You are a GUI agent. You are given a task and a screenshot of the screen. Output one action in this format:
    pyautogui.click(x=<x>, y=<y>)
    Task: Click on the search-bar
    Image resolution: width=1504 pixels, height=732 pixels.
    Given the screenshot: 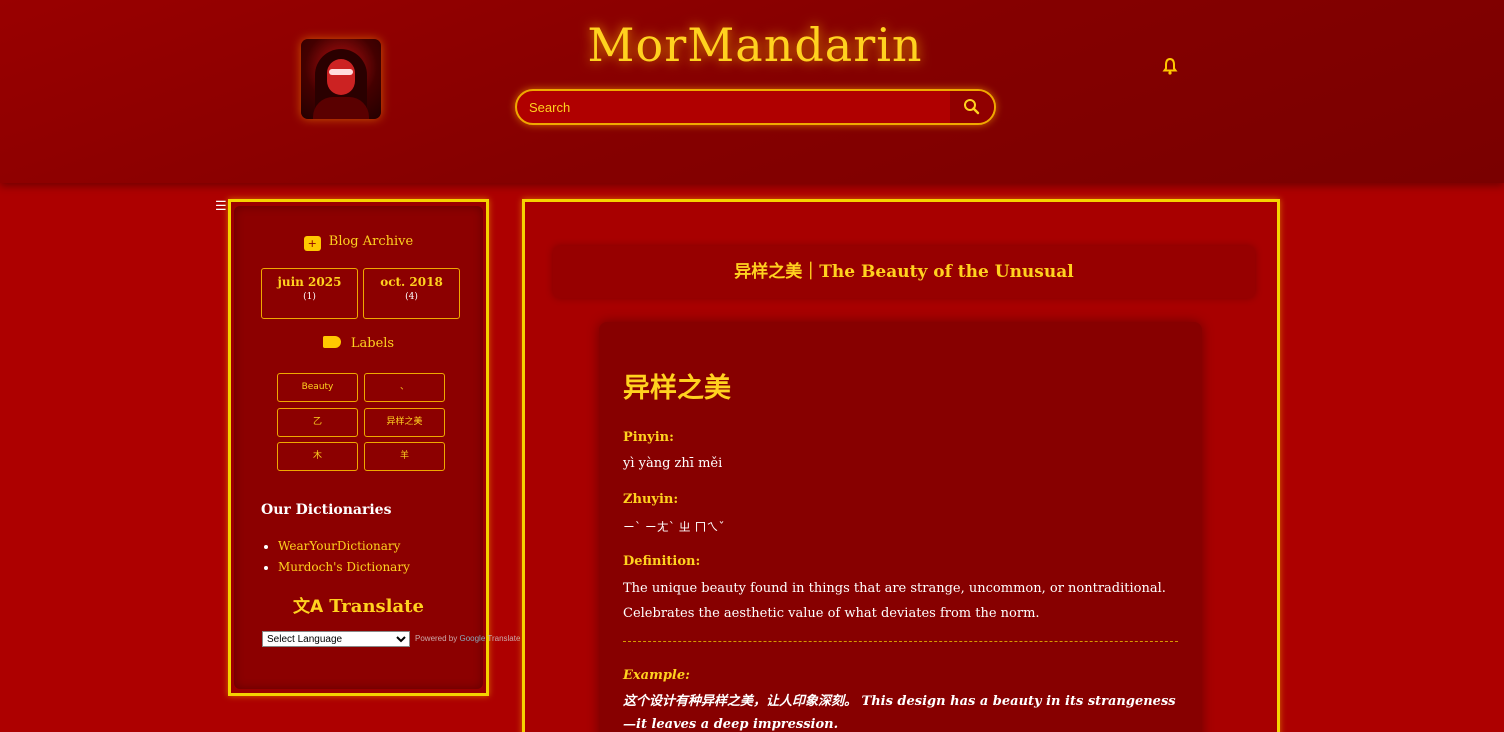 What is the action you would take?
    pyautogui.click(x=755, y=107)
    